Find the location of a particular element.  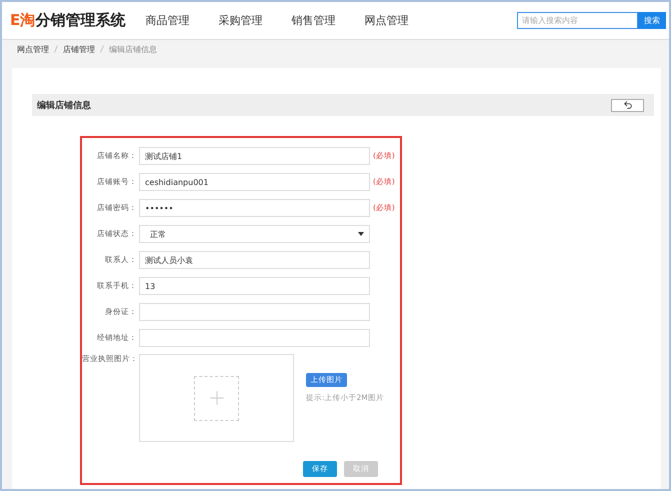

nav-item: 采购管理 is located at coordinates (255, 20).